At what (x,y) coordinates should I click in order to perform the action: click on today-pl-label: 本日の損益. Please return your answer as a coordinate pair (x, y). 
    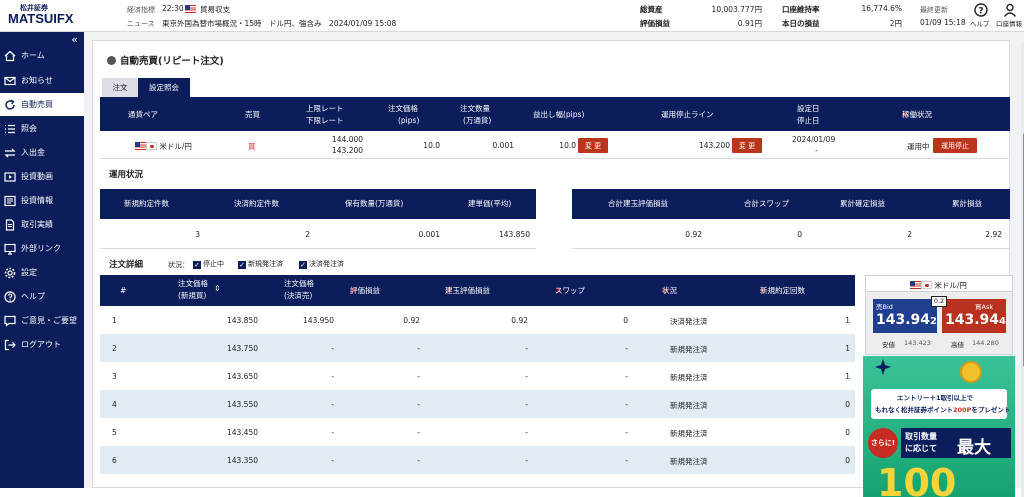
    Looking at the image, I should click on (801, 23).